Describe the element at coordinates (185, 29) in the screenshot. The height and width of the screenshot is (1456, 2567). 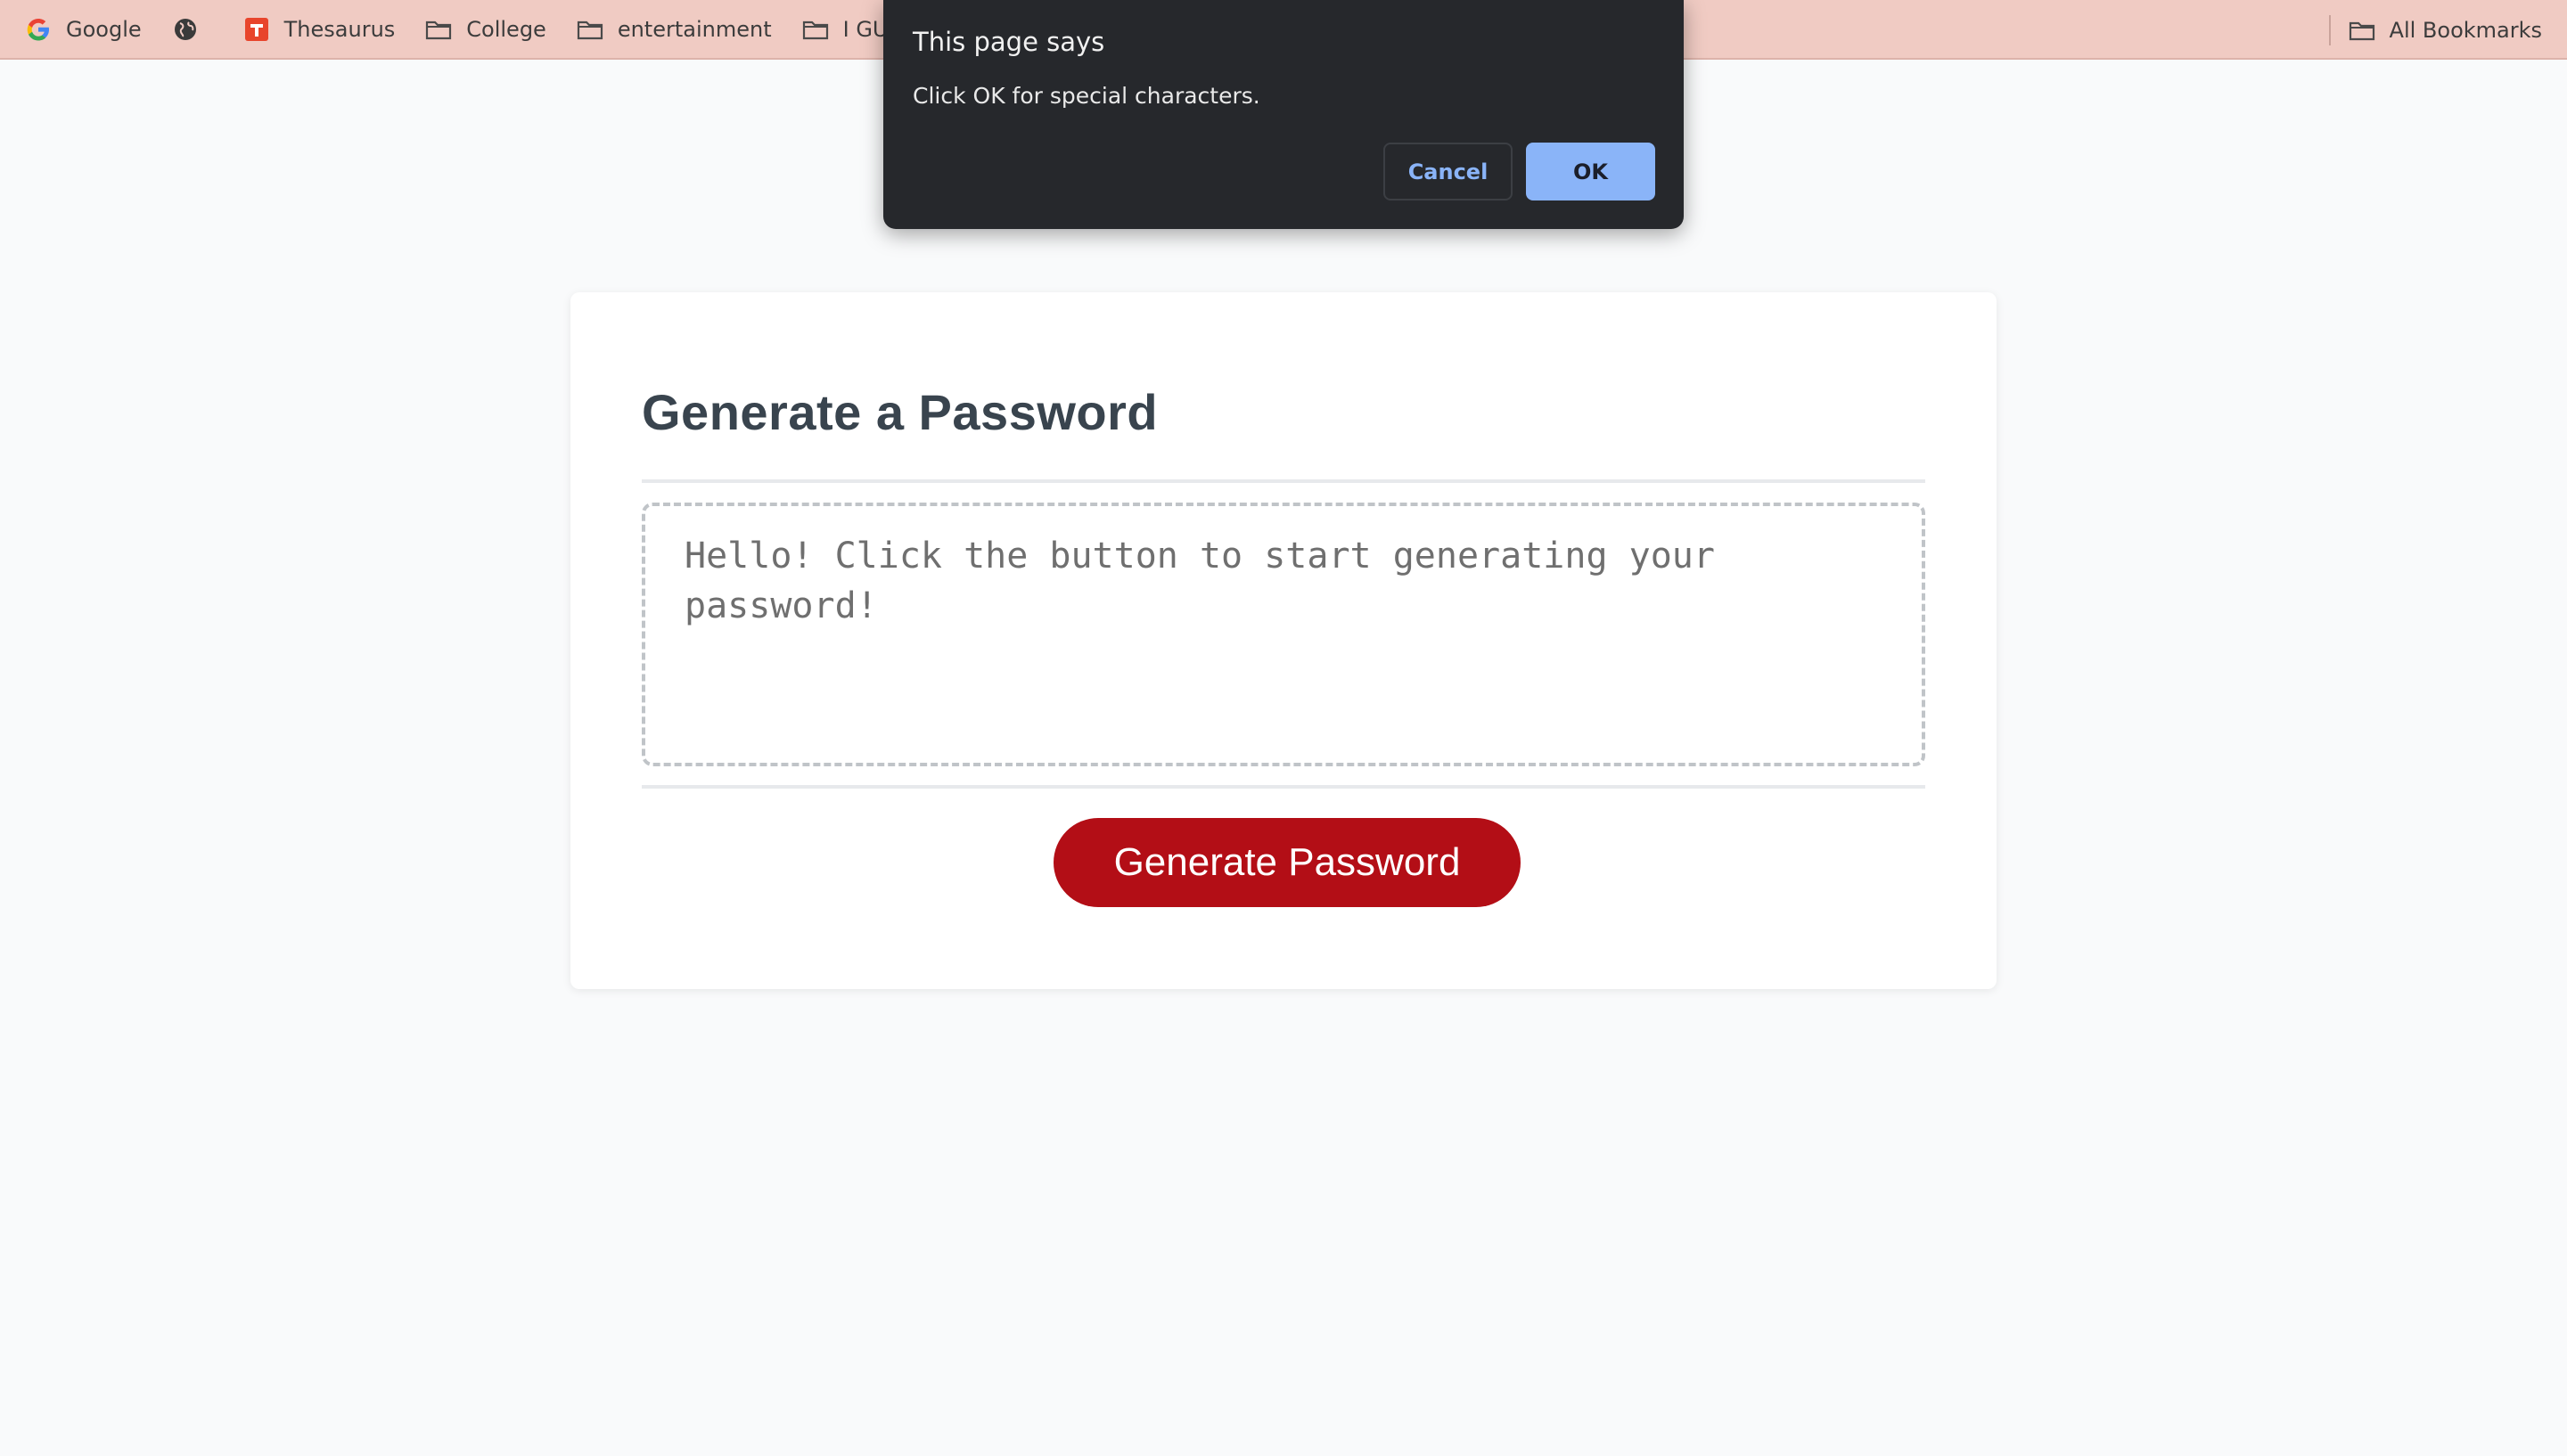
I see `globe-icon` at that location.